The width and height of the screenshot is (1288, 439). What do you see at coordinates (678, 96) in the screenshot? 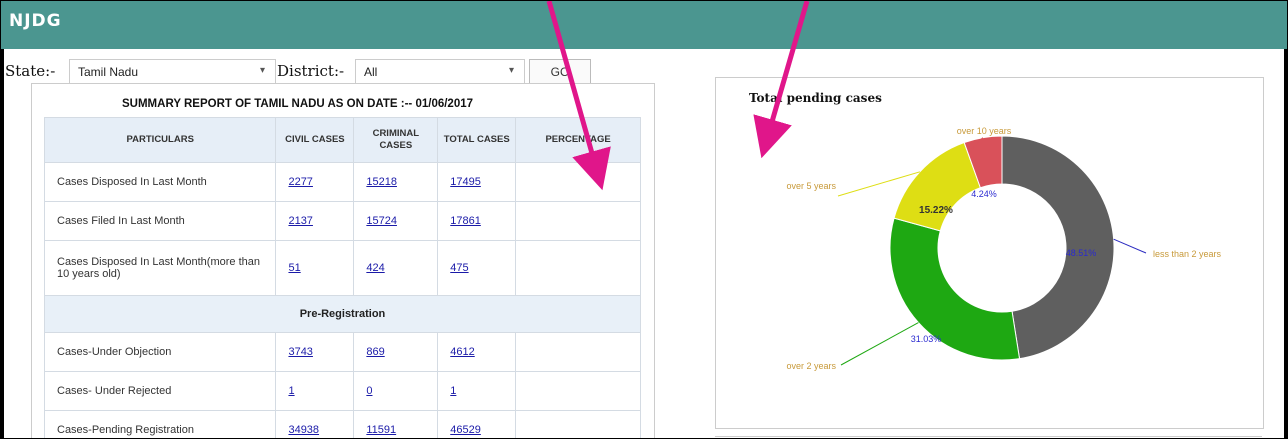
I see `annotation-arrows` at bounding box center [678, 96].